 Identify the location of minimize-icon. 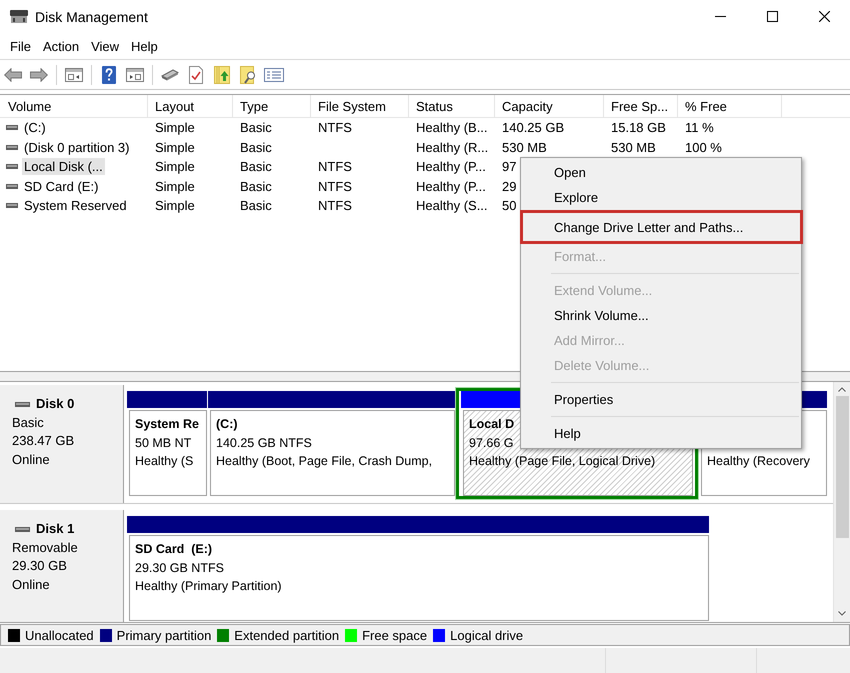
(720, 16).